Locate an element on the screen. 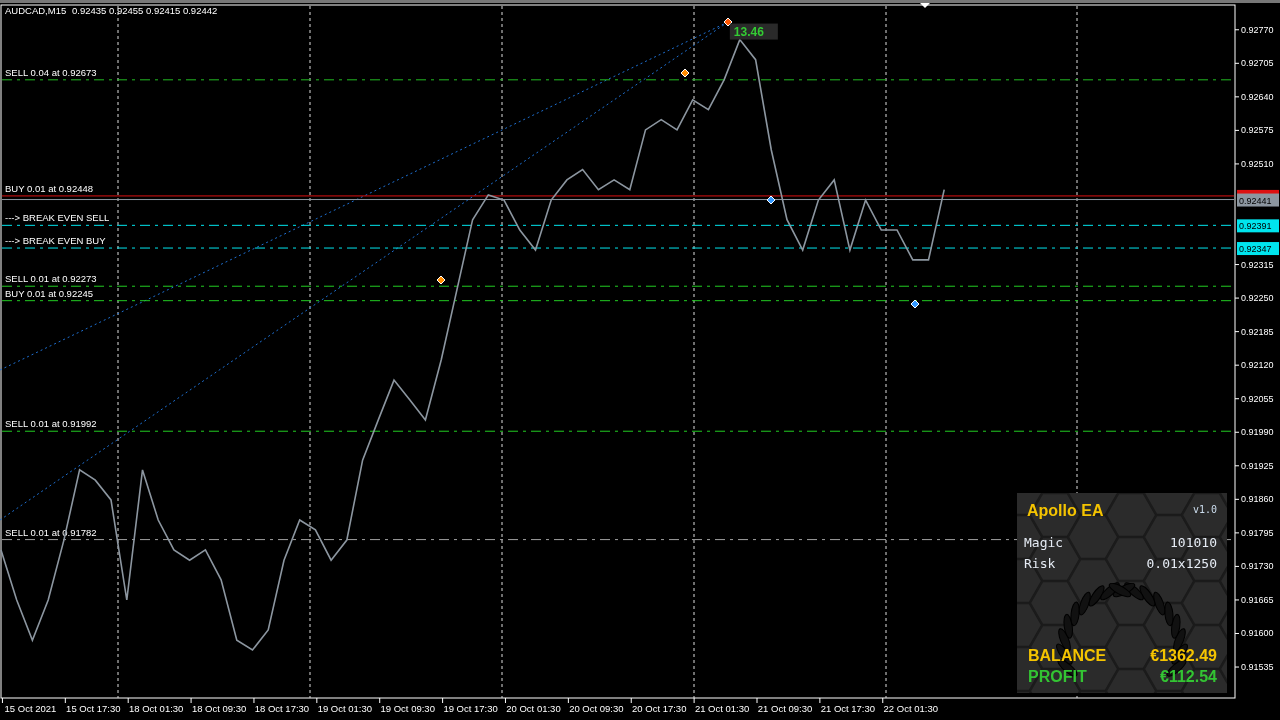 Image resolution: width=1280 pixels, height=720 pixels. time-axis-label: 19 Oct 01:30 is located at coordinates (345, 708).